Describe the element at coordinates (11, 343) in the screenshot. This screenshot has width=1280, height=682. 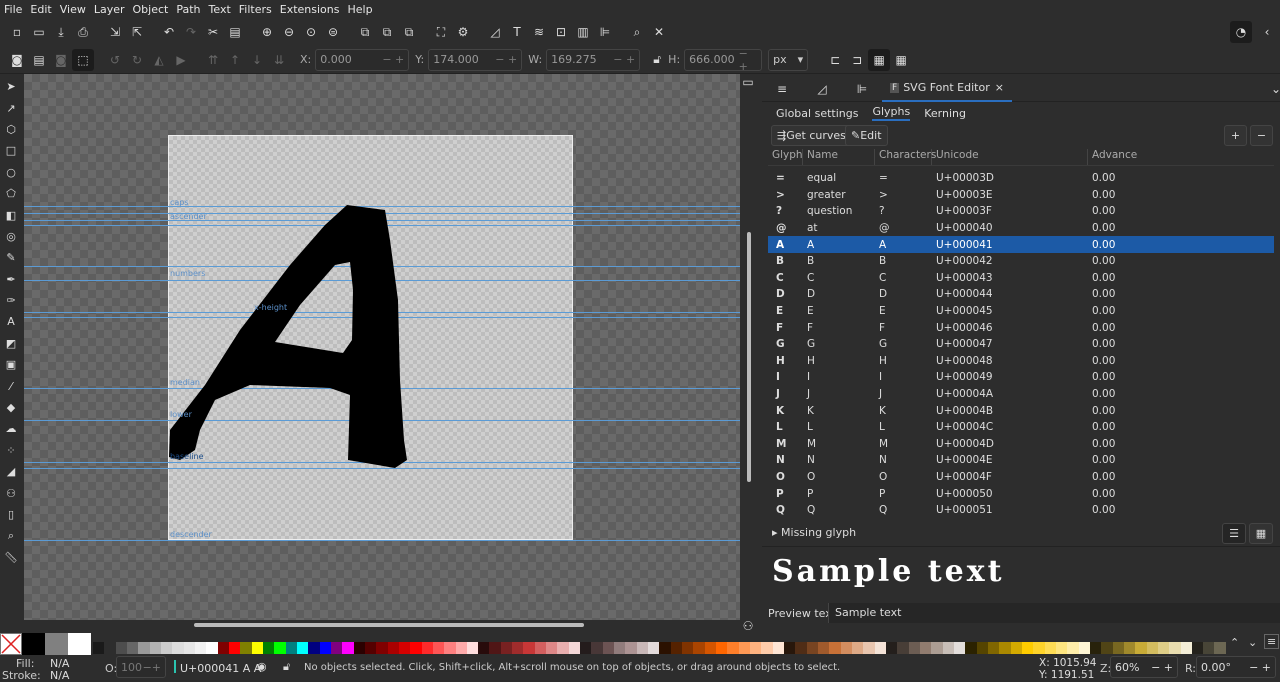
I see `gradient-tool-icon: ◩` at that location.